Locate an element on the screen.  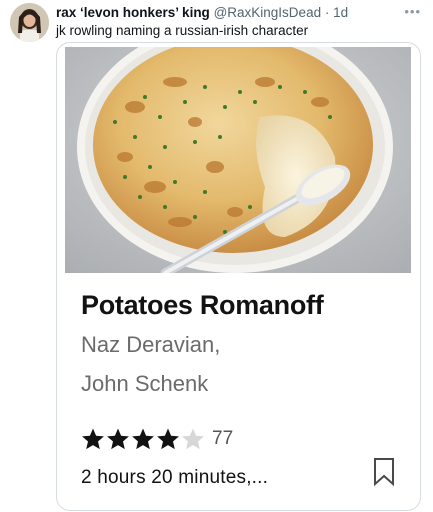
recipe-title: Potatoes Romanoff is located at coordinates (202, 305).